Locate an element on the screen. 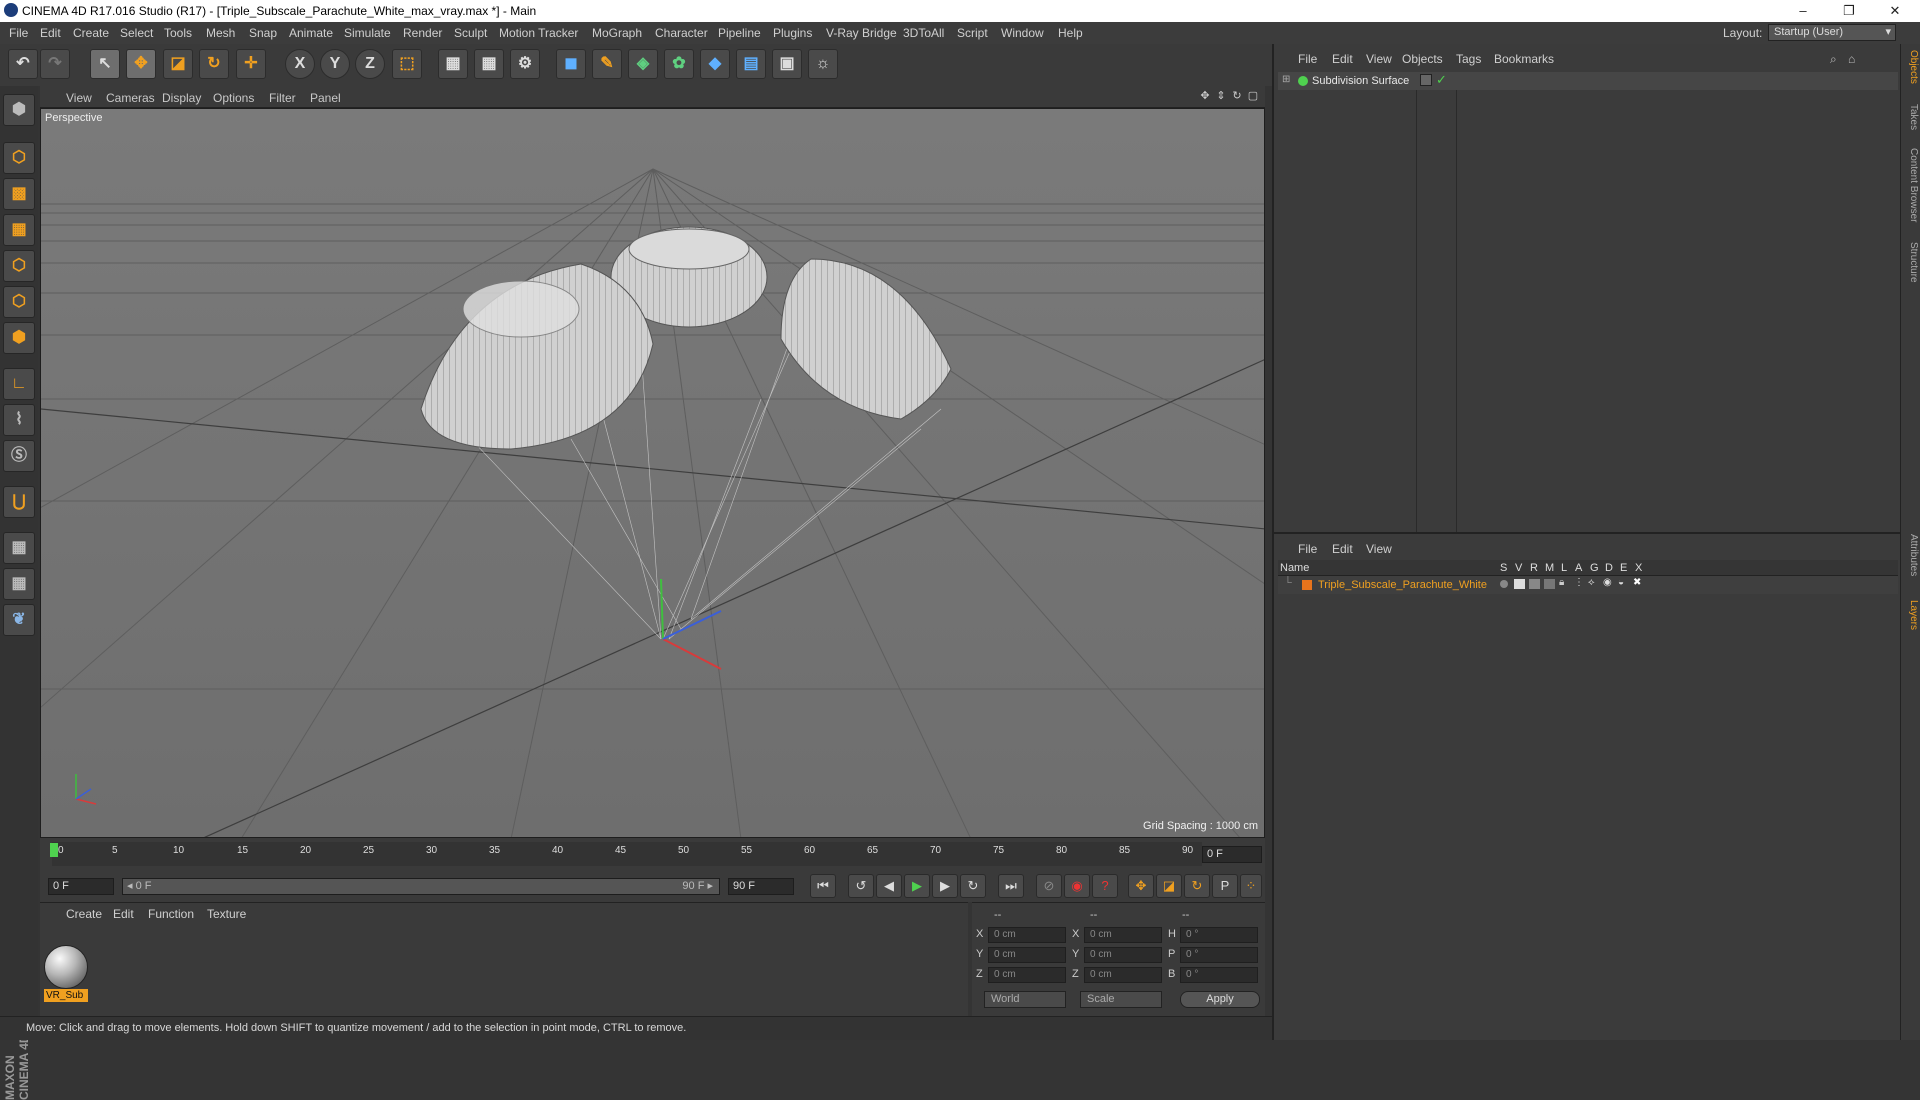 This screenshot has height=1100, width=1920. tab-layers: Layers is located at coordinates (1911, 615).